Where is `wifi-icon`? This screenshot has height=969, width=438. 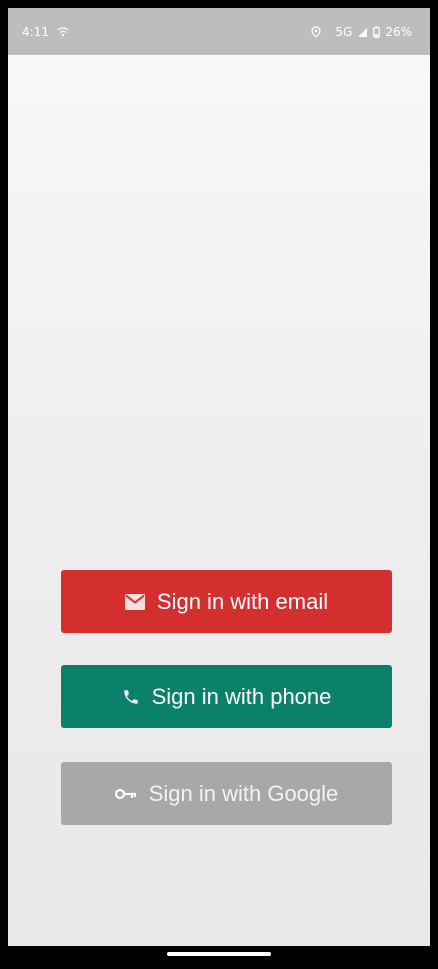 wifi-icon is located at coordinates (63, 32).